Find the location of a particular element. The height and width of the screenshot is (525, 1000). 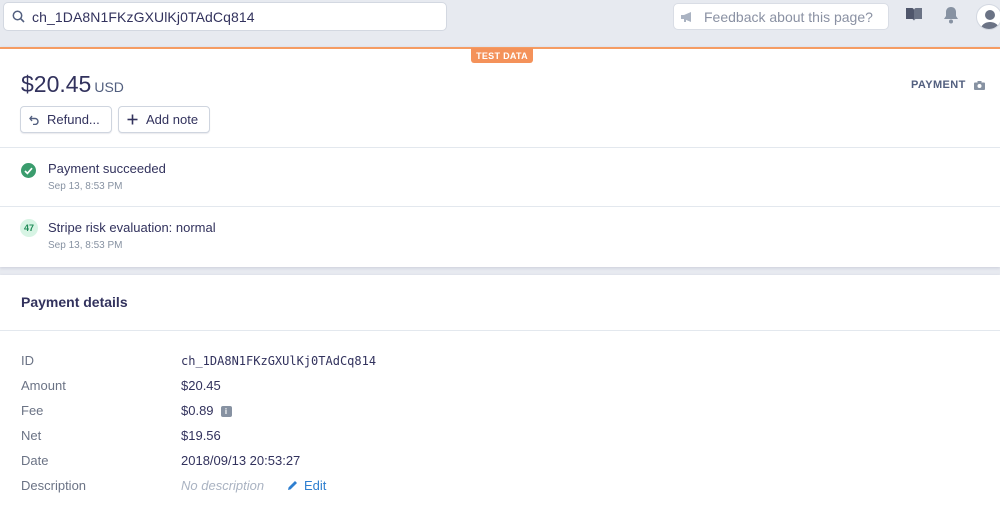

section-heading: Payment details is located at coordinates (74, 302).